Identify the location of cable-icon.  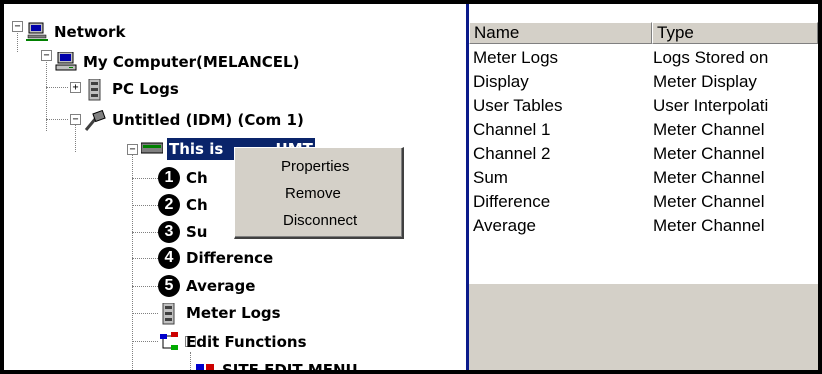
(95, 120).